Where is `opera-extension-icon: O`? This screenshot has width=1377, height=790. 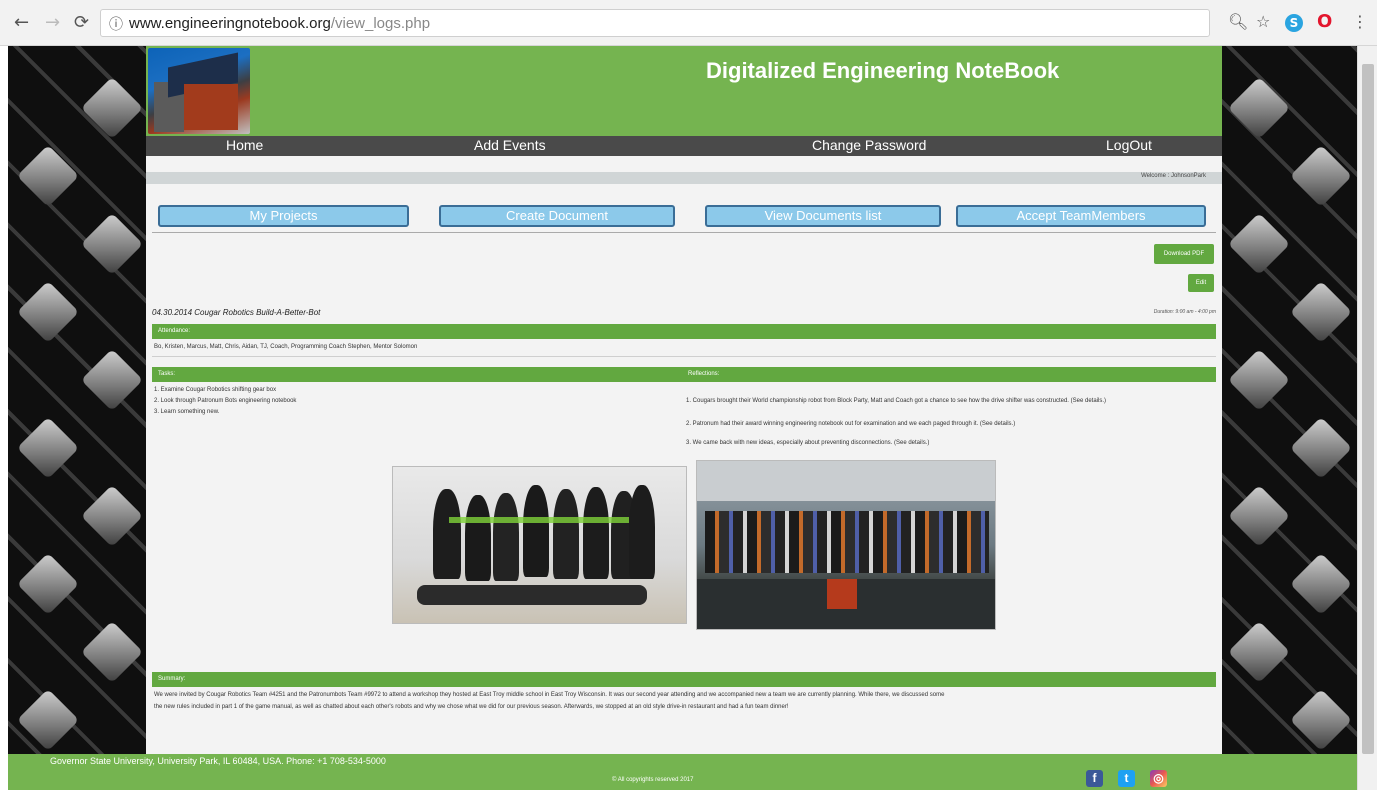 opera-extension-icon: O is located at coordinates (1324, 21).